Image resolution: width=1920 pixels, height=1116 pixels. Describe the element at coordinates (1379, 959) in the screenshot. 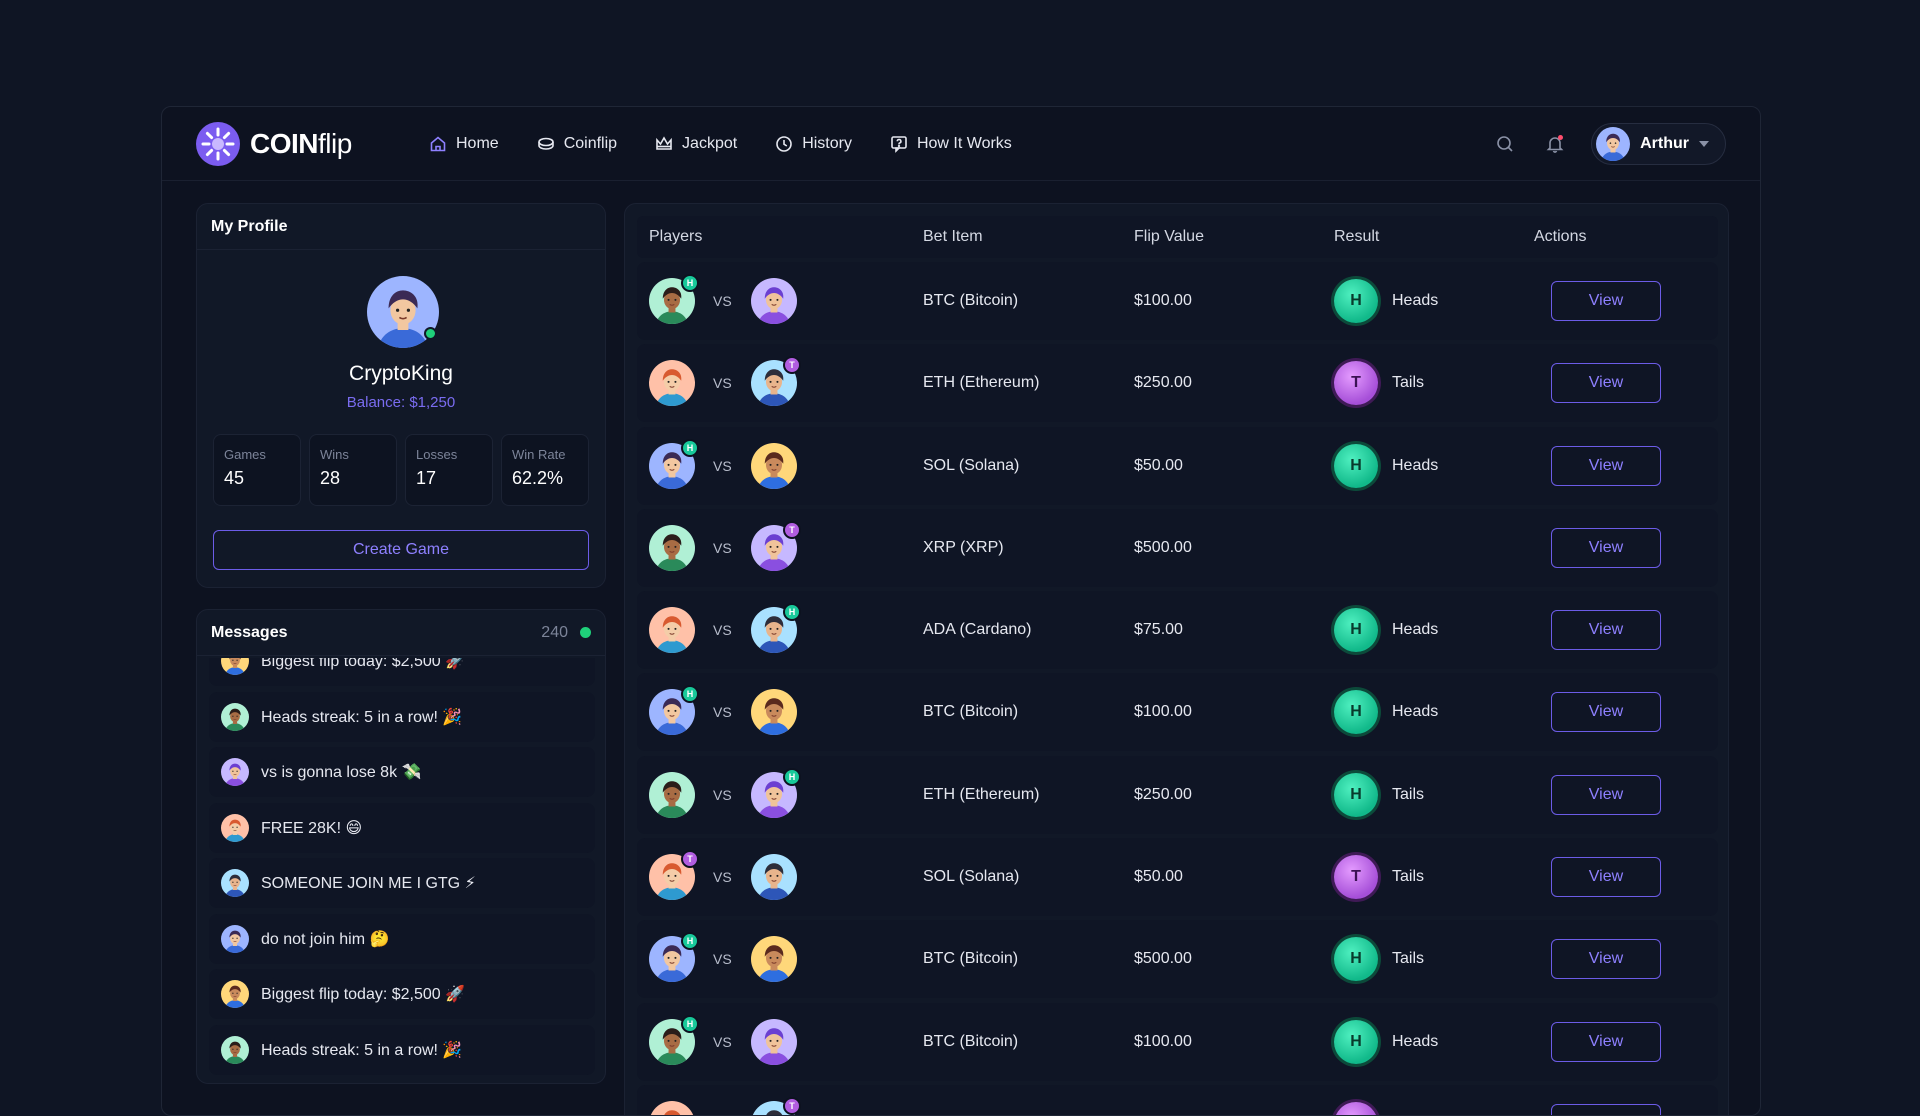

I see `result-cell: HTails` at that location.